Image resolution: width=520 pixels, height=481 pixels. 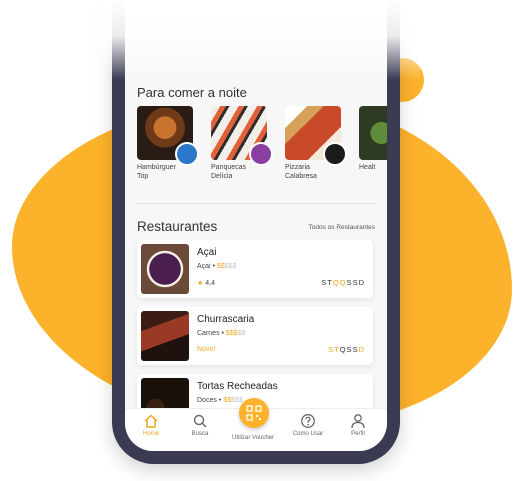 I want to click on qr-code-icon, so click(x=254, y=413).